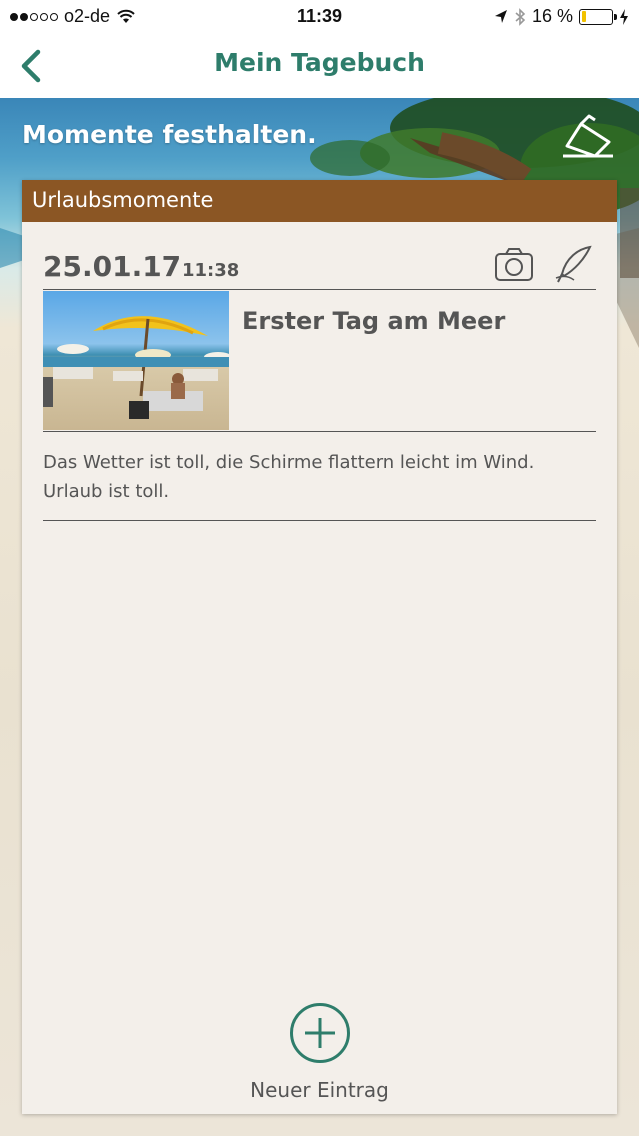 The image size is (639, 1136). Describe the element at coordinates (106, 491) in the screenshot. I see `entry-text-line-2: Urlaub ist toll.` at that location.